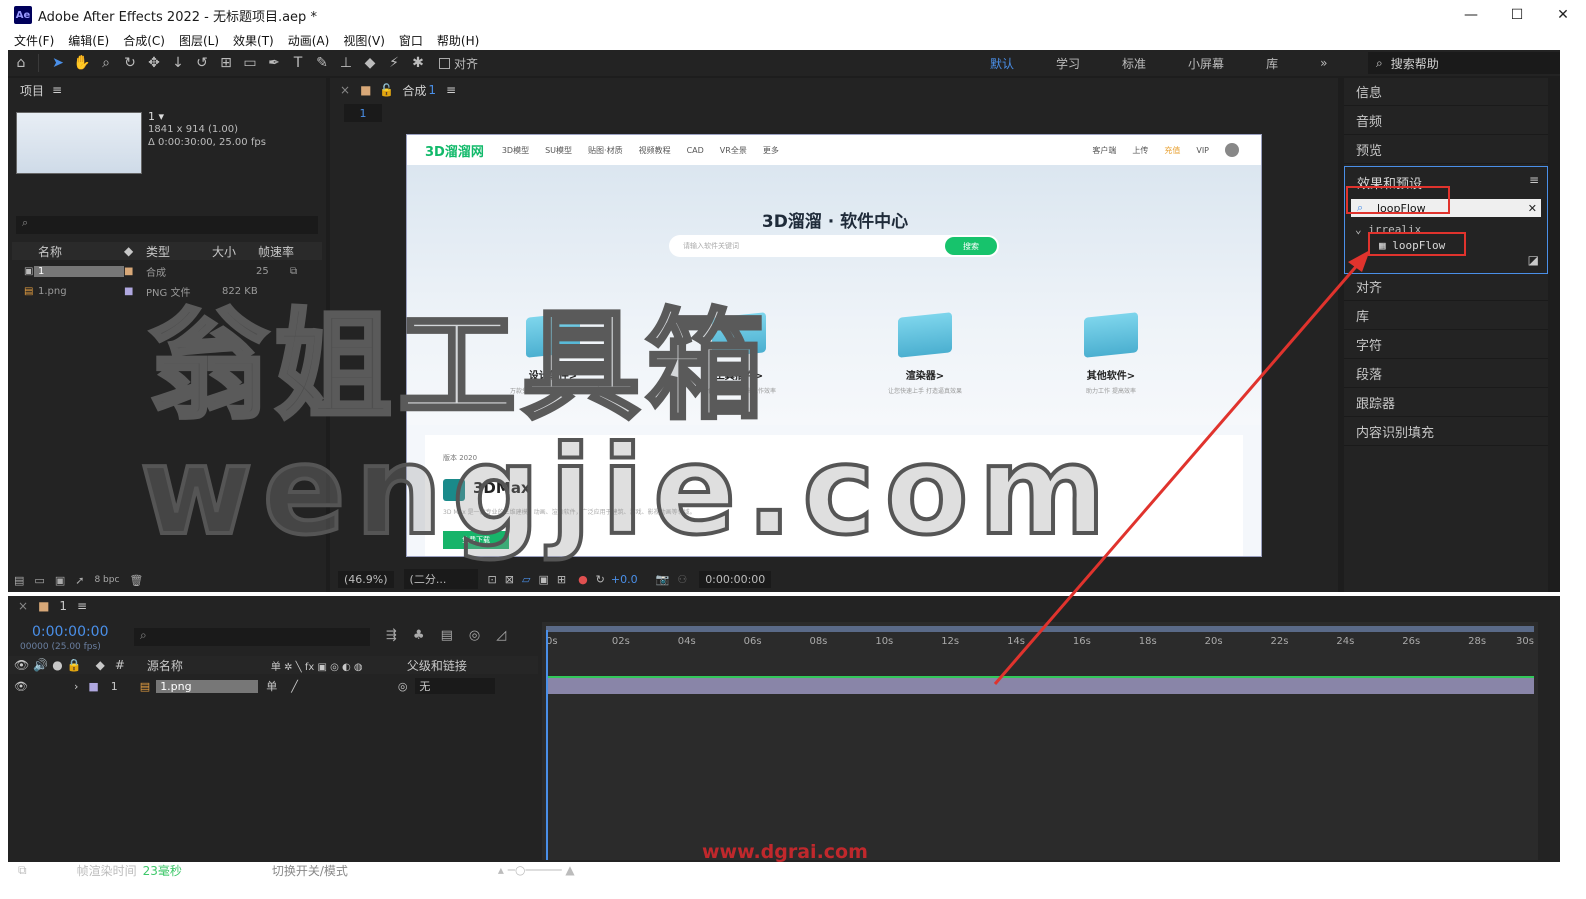 This screenshot has width=1586, height=899. I want to click on new-folder-icon: ▭, so click(39, 580).